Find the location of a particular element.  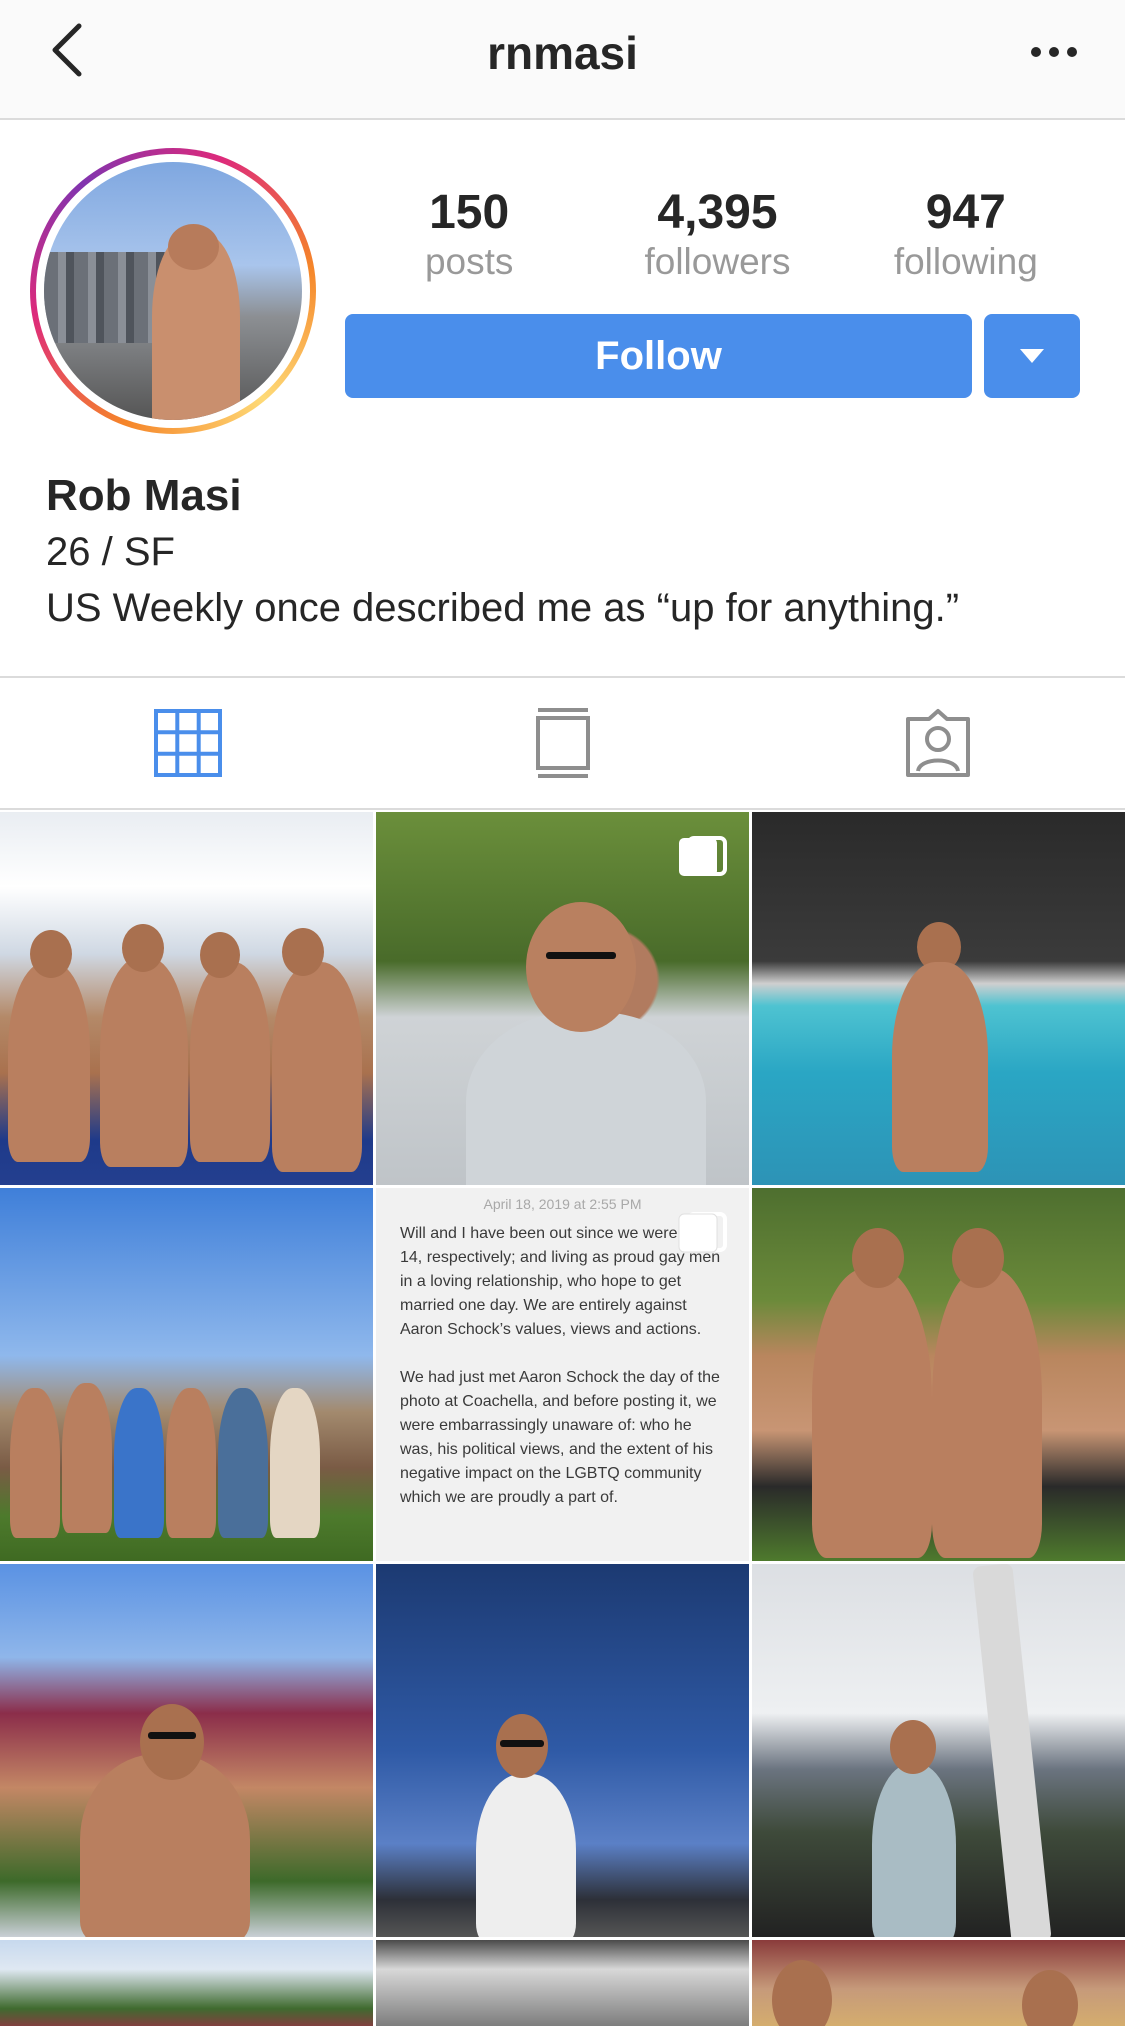

suggested-accounts-button is located at coordinates (1032, 356).